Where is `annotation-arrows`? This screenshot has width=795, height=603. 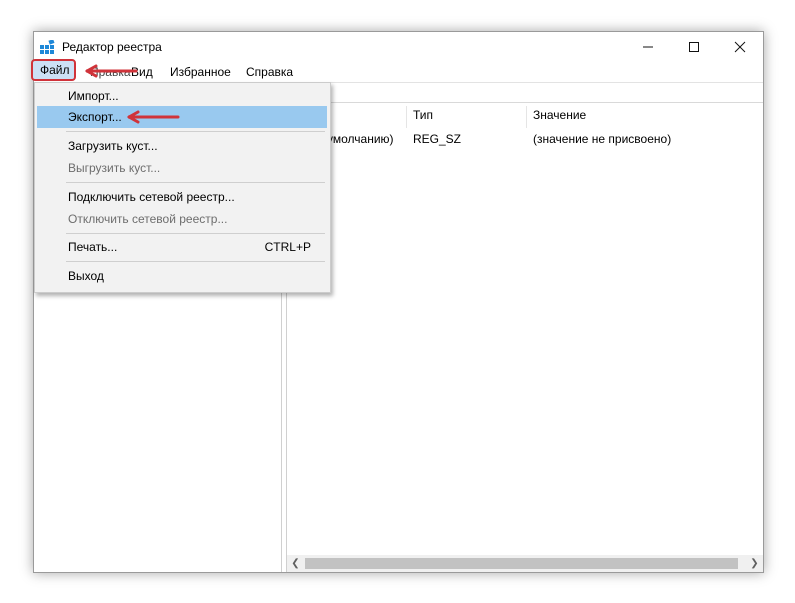
annotation-arrows is located at coordinates (132, 94).